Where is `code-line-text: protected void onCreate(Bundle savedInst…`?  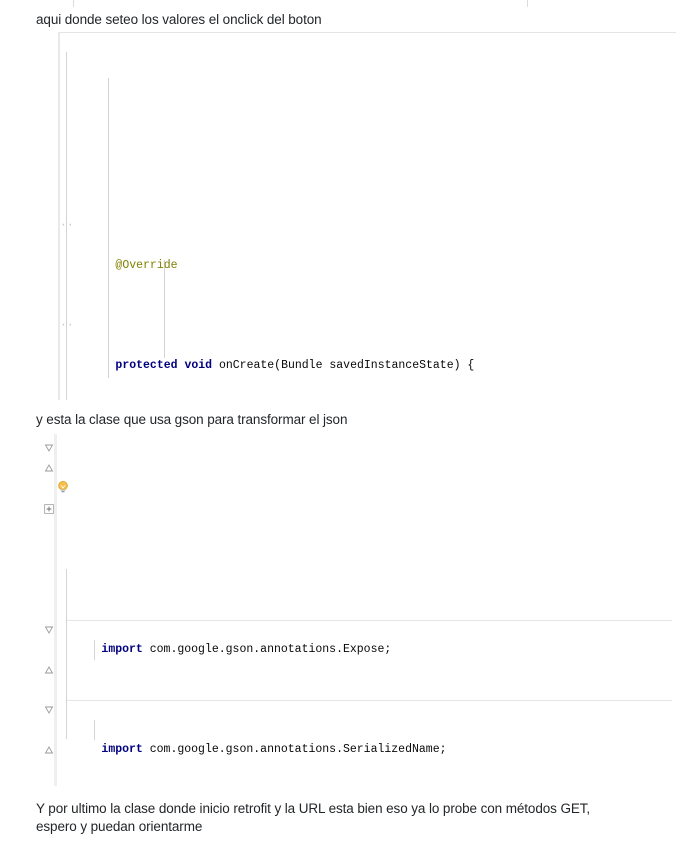 code-line-text: protected void onCreate(Bundle savedInst… is located at coordinates (295, 365).